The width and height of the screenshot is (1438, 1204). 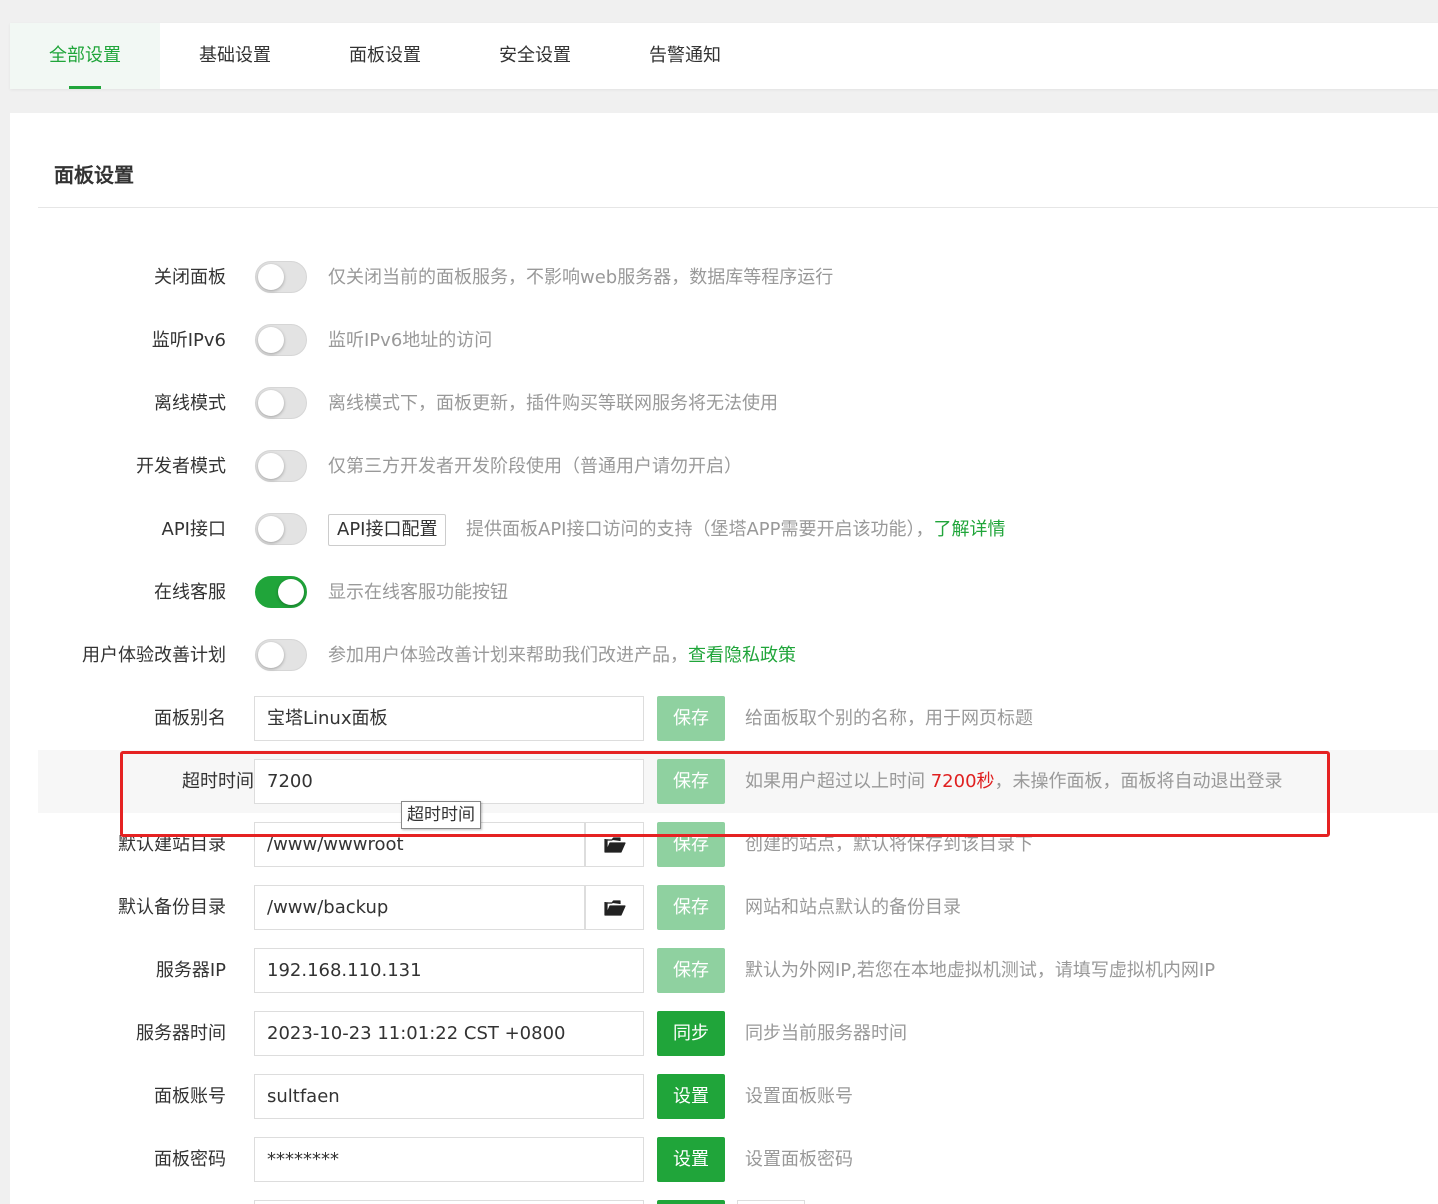 What do you see at coordinates (889, 718) in the screenshot?
I see `row-description: 给面板取个别的名称，用于网页标题` at bounding box center [889, 718].